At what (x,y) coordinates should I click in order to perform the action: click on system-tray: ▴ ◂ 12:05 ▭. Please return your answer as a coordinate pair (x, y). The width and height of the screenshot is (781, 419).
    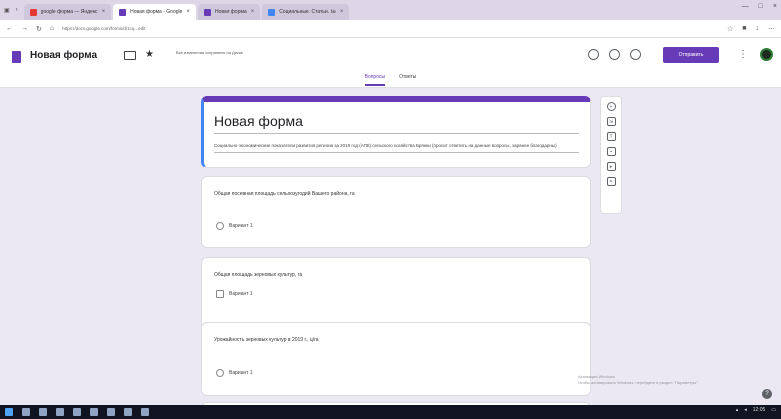
    Looking at the image, I should click on (756, 410).